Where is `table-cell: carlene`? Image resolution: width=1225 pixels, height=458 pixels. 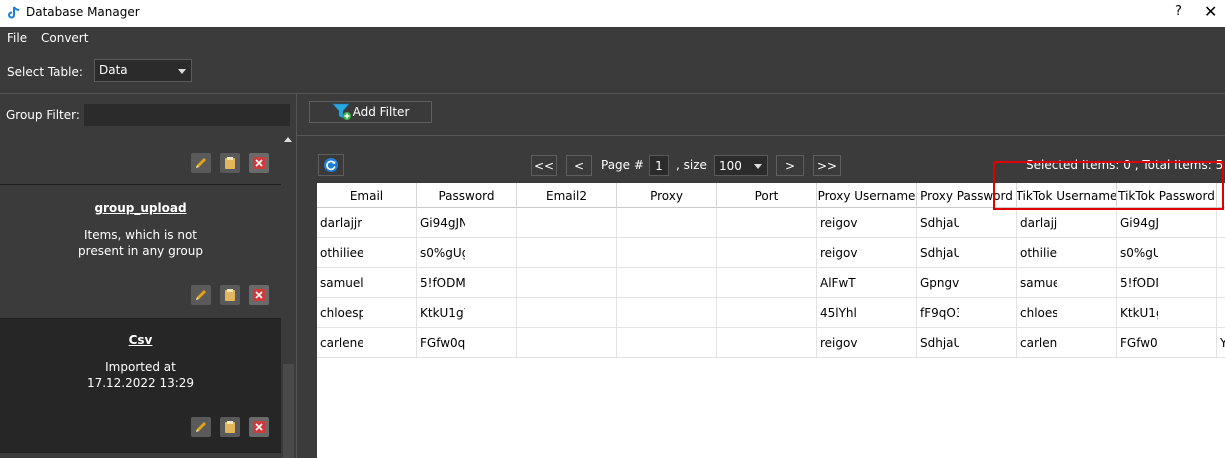
table-cell: carlene is located at coordinates (367, 343).